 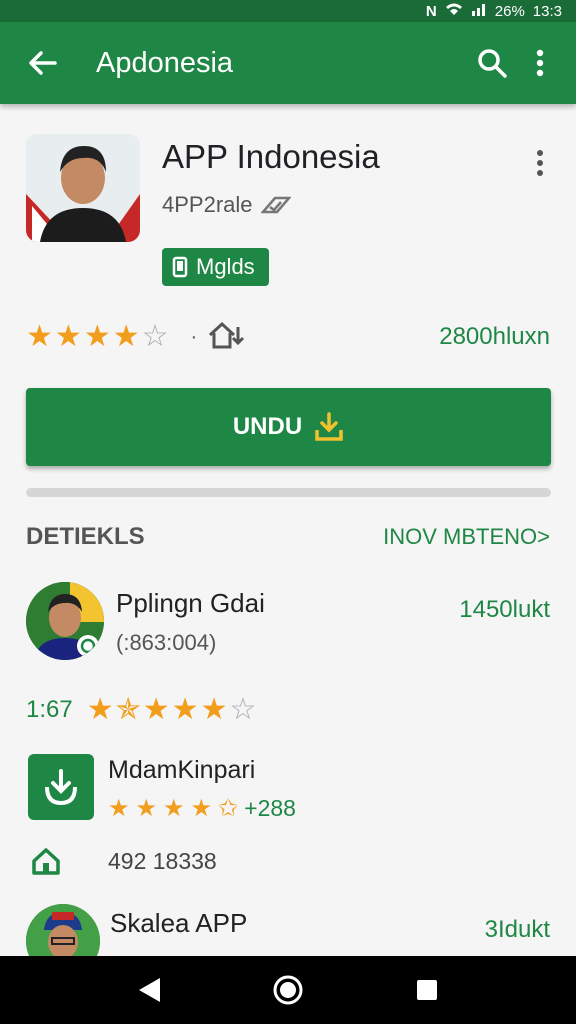 What do you see at coordinates (271, 156) in the screenshot?
I see `app-name: APP Indonesia` at bounding box center [271, 156].